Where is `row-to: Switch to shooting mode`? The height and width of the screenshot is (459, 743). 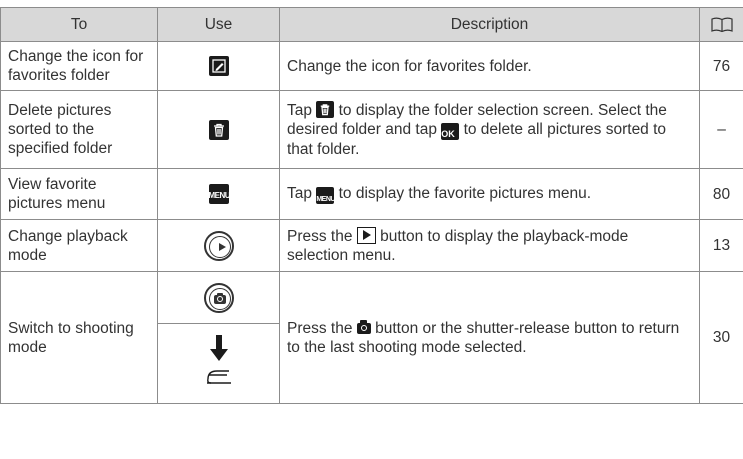
row-to: Switch to shooting mode is located at coordinates (79, 337).